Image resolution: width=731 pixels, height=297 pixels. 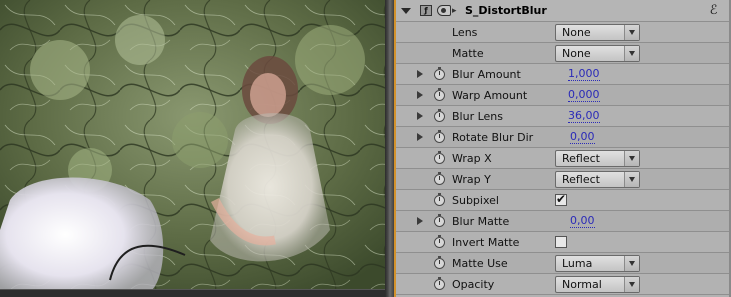 I want to click on effect-header: ƒ ▸ S_DistortBlur ℰ, so click(x=563, y=11).